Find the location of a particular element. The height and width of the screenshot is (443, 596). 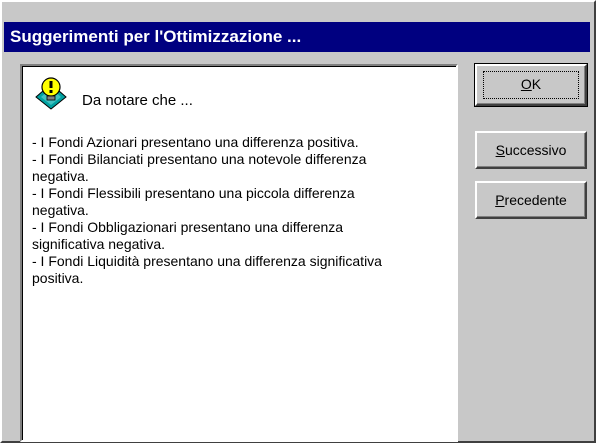

next-button: Successivo is located at coordinates (531, 150).